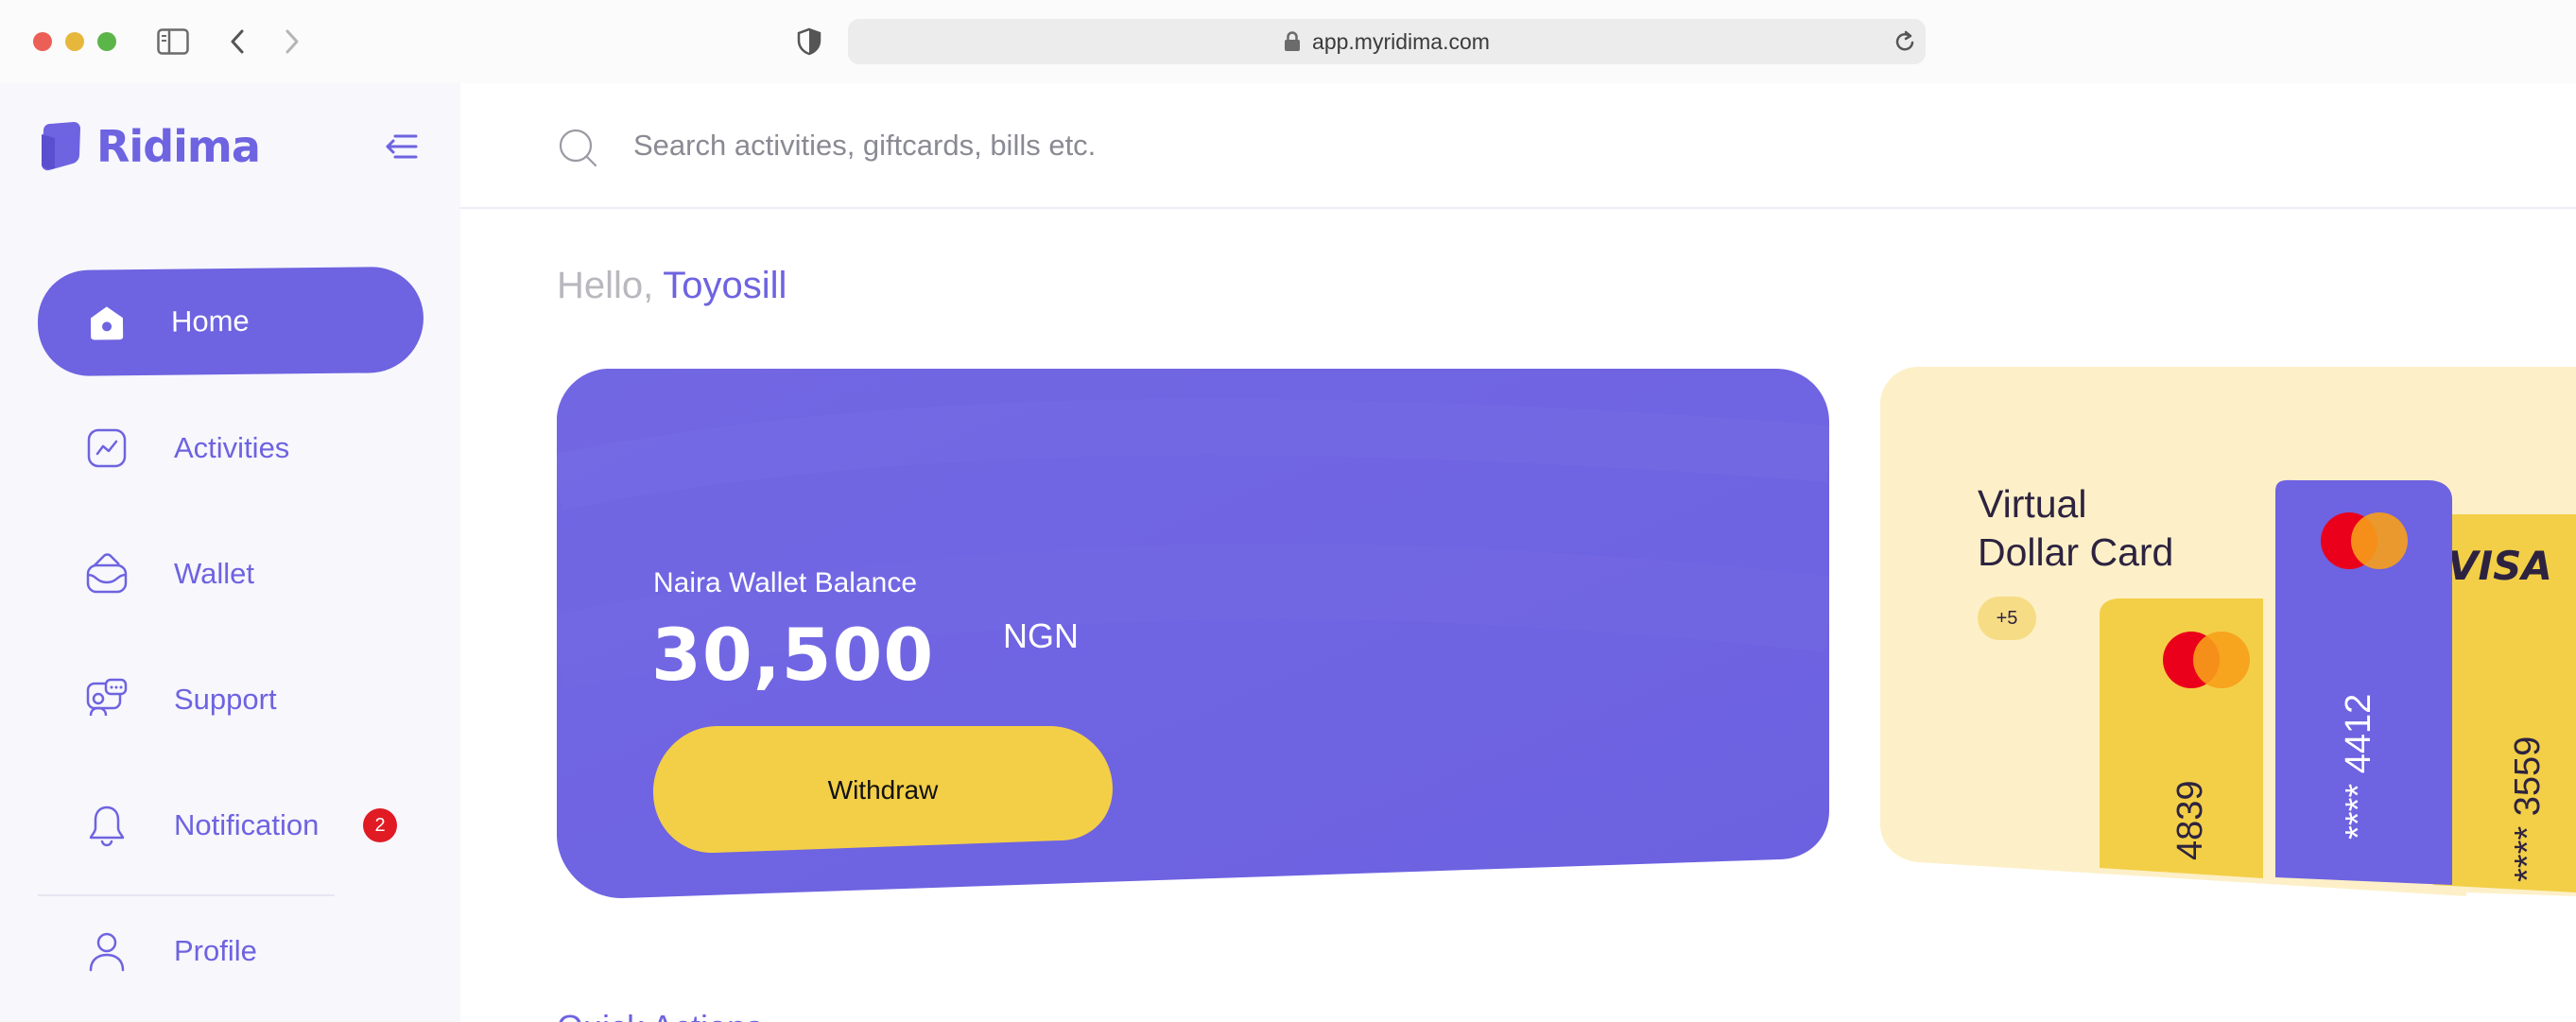 This screenshot has height=1022, width=2576. I want to click on address-bar: app.myridima.com, so click(1387, 41).